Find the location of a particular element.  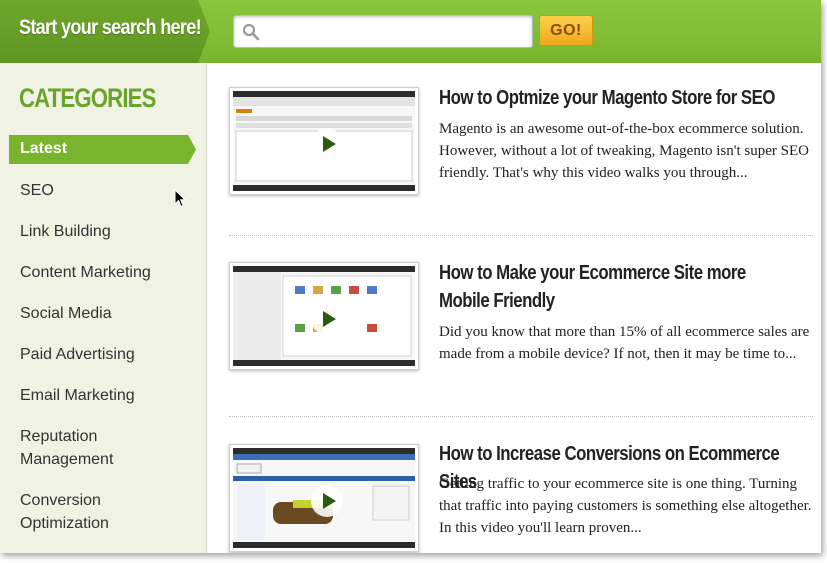

search-icon is located at coordinates (251, 32).